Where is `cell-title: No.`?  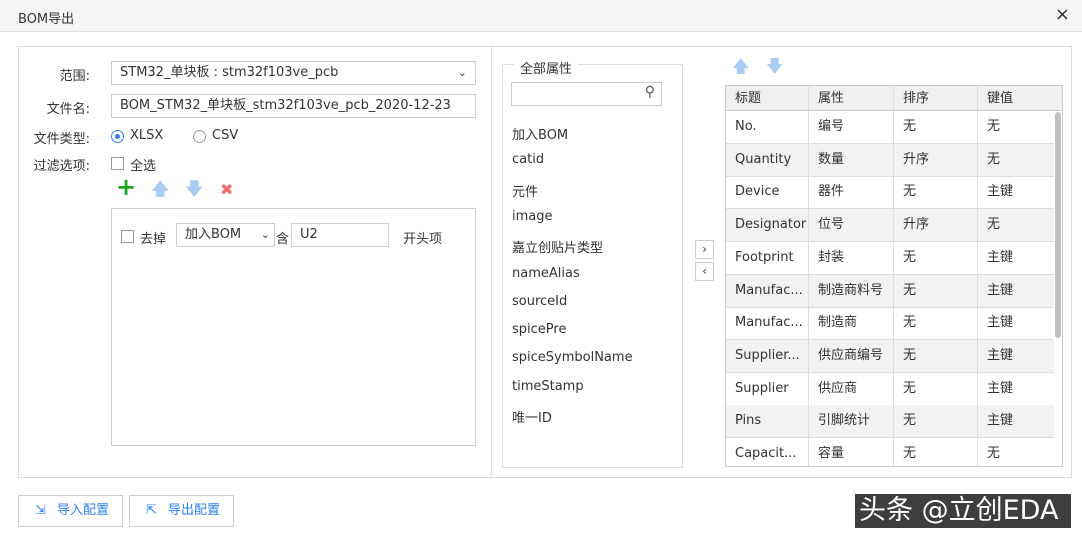
cell-title: No. is located at coordinates (767, 127).